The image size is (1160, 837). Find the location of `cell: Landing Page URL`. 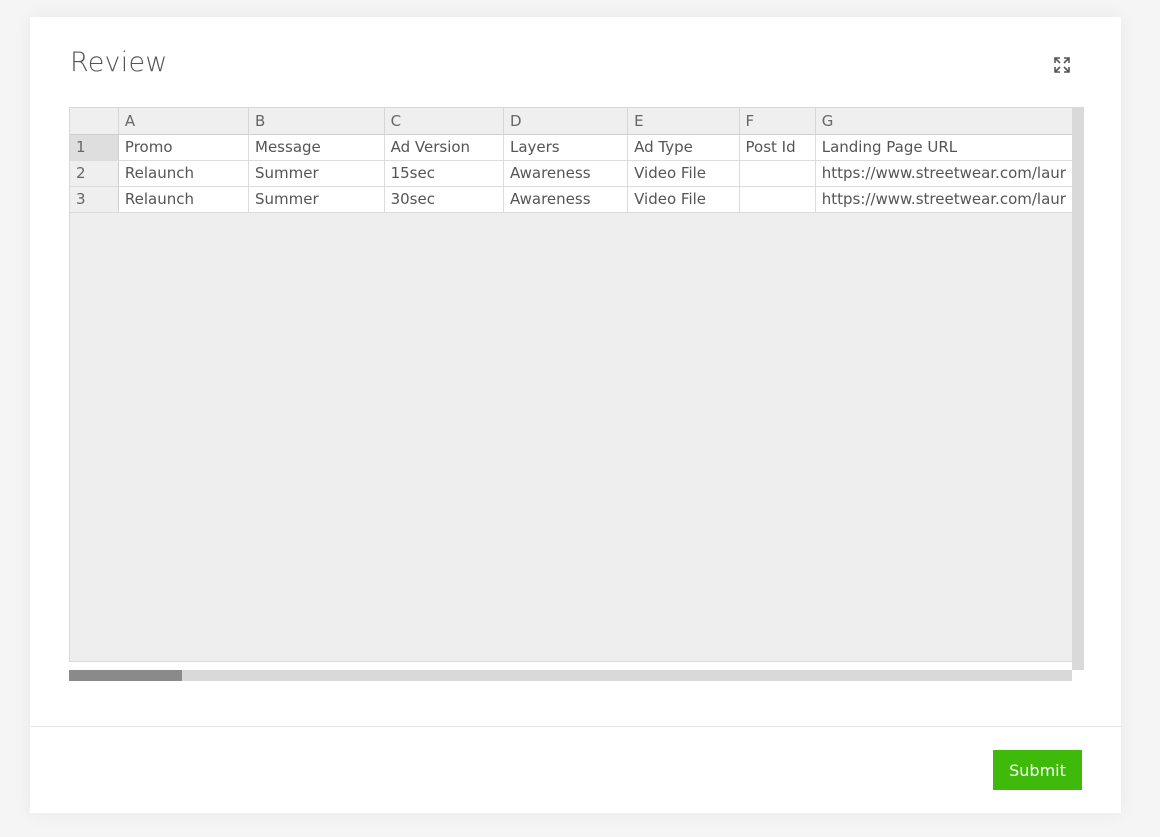

cell: Landing Page URL is located at coordinates (944, 147).